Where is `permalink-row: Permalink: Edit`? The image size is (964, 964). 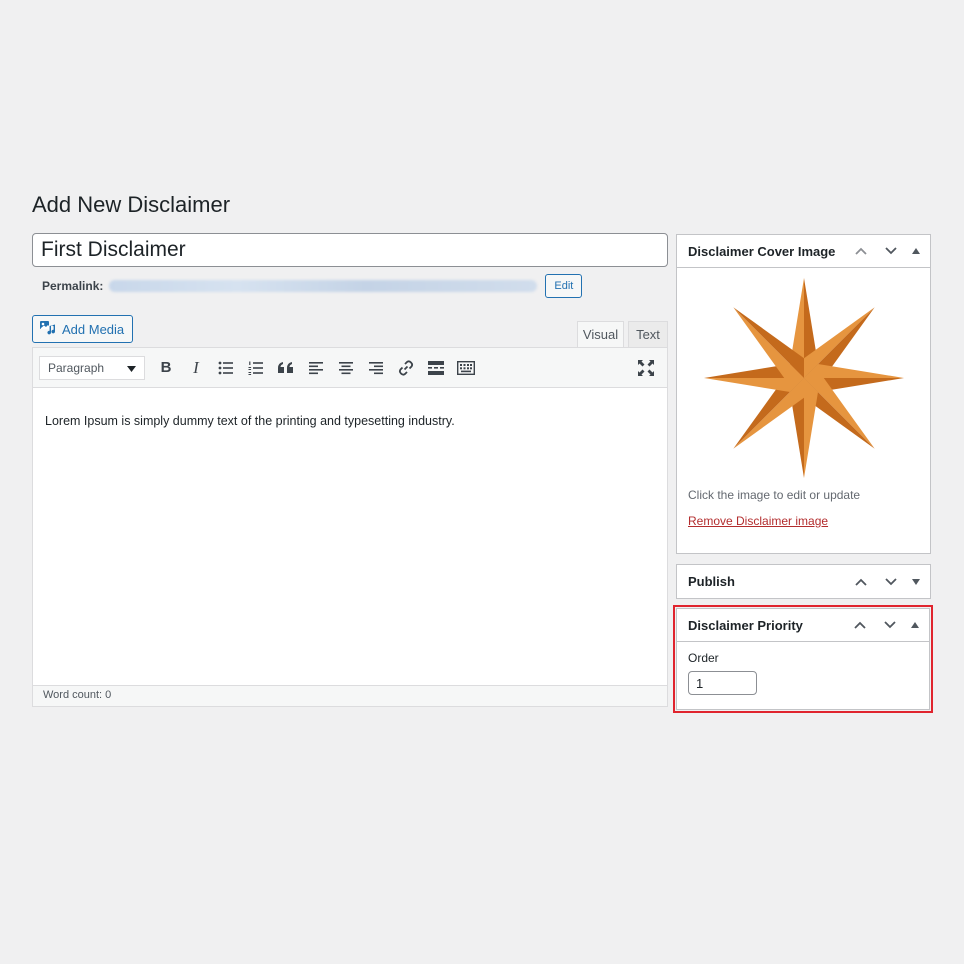
permalink-row: Permalink: Edit is located at coordinates (312, 286).